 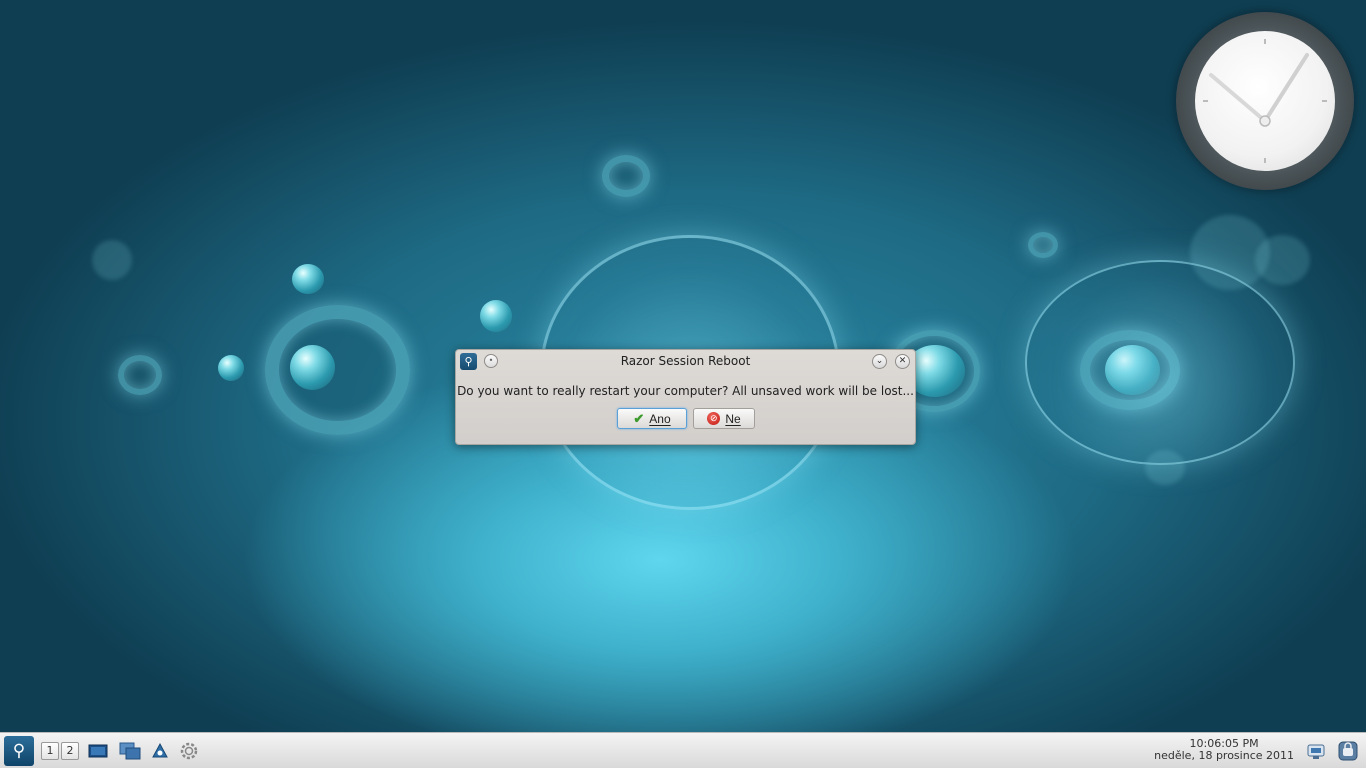 What do you see at coordinates (1224, 755) in the screenshot?
I see `clock-date: neděle, 18 prosince 2011` at bounding box center [1224, 755].